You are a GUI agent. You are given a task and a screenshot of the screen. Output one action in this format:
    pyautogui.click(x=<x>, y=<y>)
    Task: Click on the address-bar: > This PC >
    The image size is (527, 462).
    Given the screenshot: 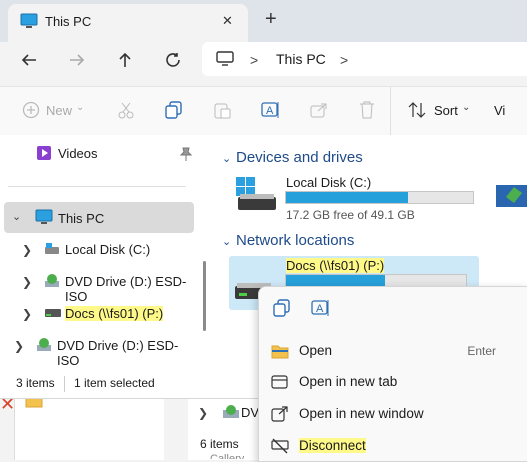 What is the action you would take?
    pyautogui.click(x=364, y=59)
    